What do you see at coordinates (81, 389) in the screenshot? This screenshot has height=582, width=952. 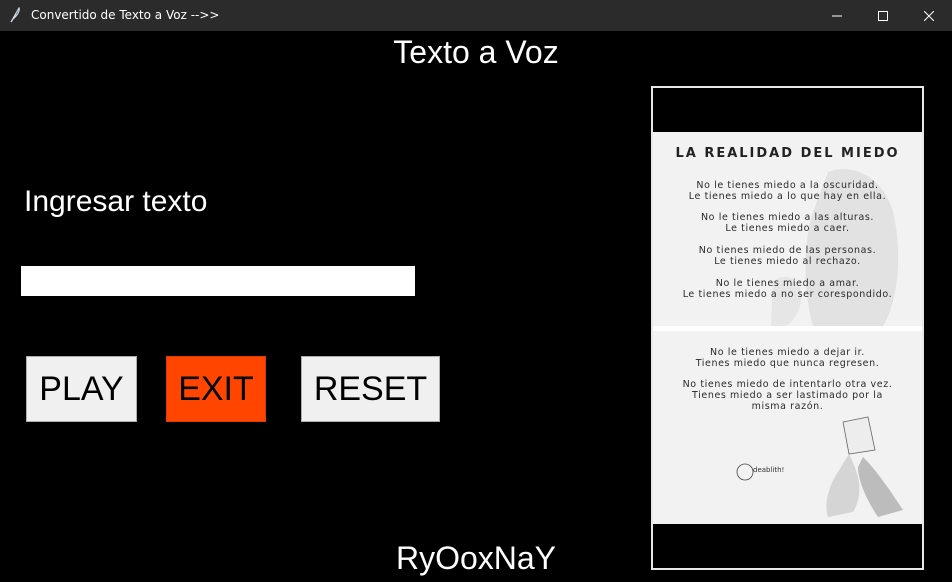 I see `play-button: PLAY` at bounding box center [81, 389].